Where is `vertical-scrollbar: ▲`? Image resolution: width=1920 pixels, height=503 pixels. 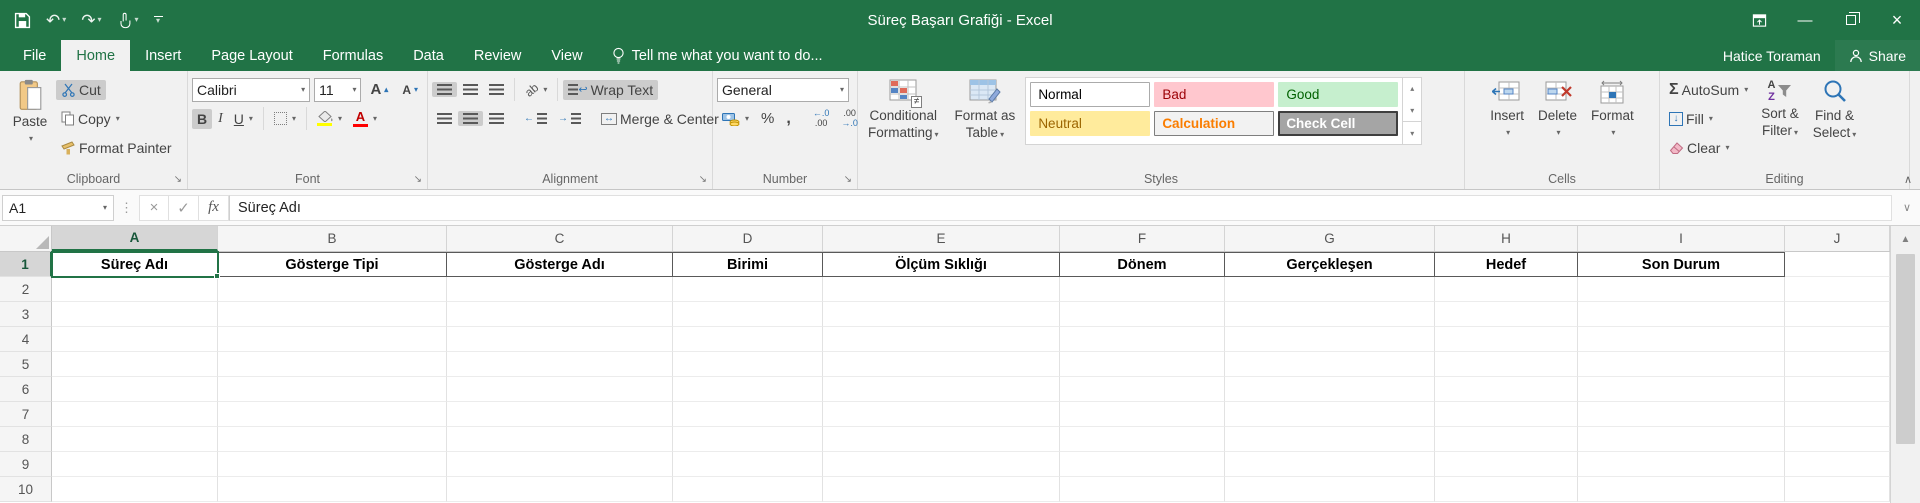
vertical-scrollbar: ▲ is located at coordinates (1905, 364).